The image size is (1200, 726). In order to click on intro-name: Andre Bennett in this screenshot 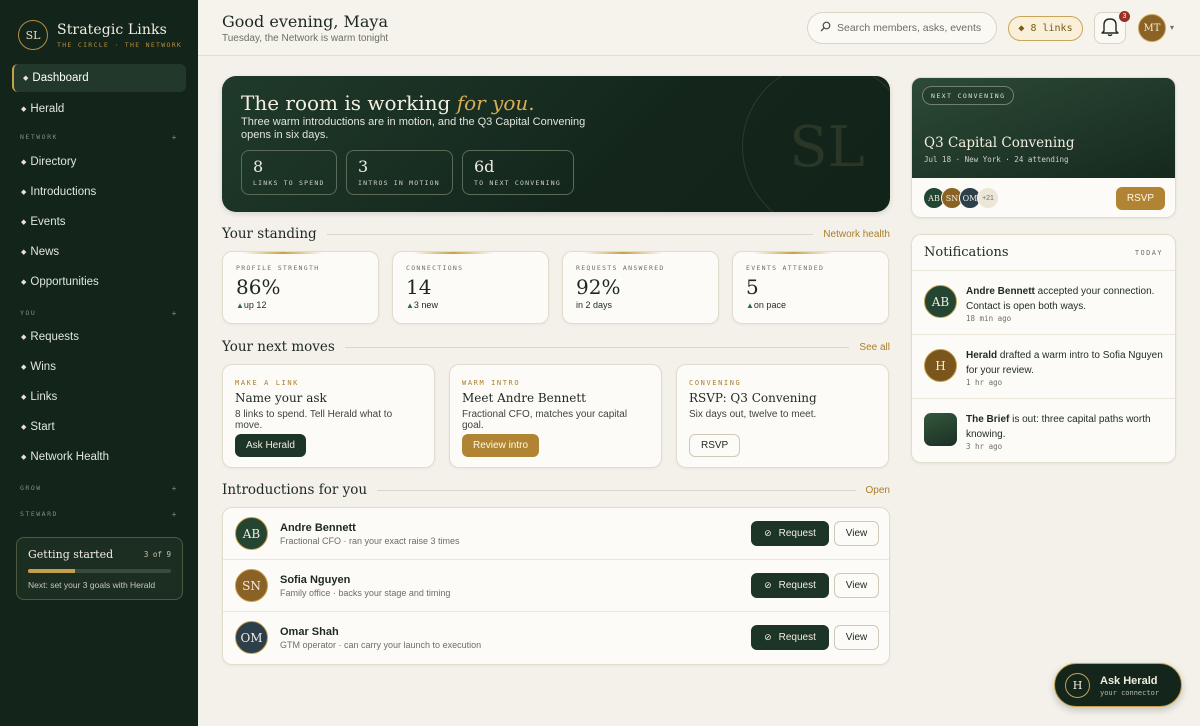, I will do `click(318, 528)`.